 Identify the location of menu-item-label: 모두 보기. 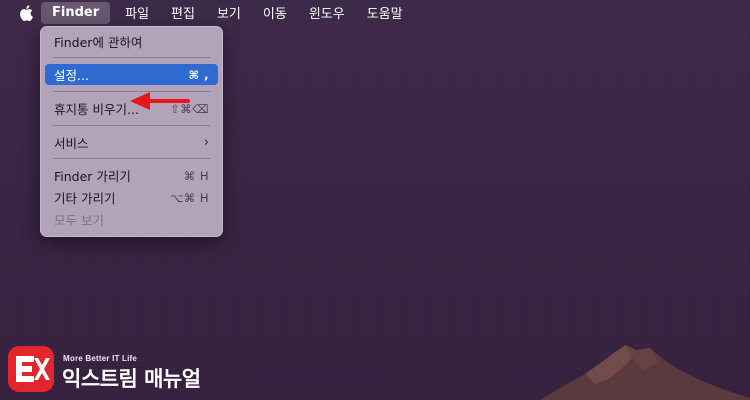
(79, 220).